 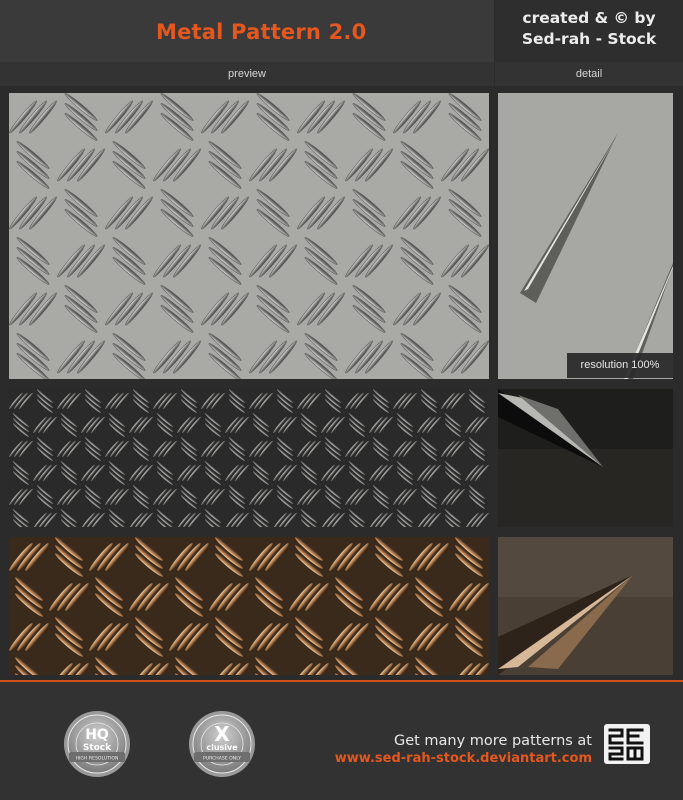 I want to click on x-badge-ring: PURCHASE ONLY, so click(x=222, y=759).